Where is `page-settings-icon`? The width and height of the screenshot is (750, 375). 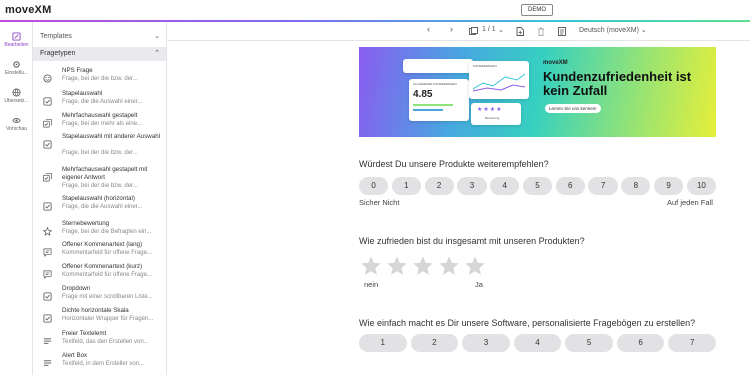
page-settings-icon is located at coordinates (562, 32).